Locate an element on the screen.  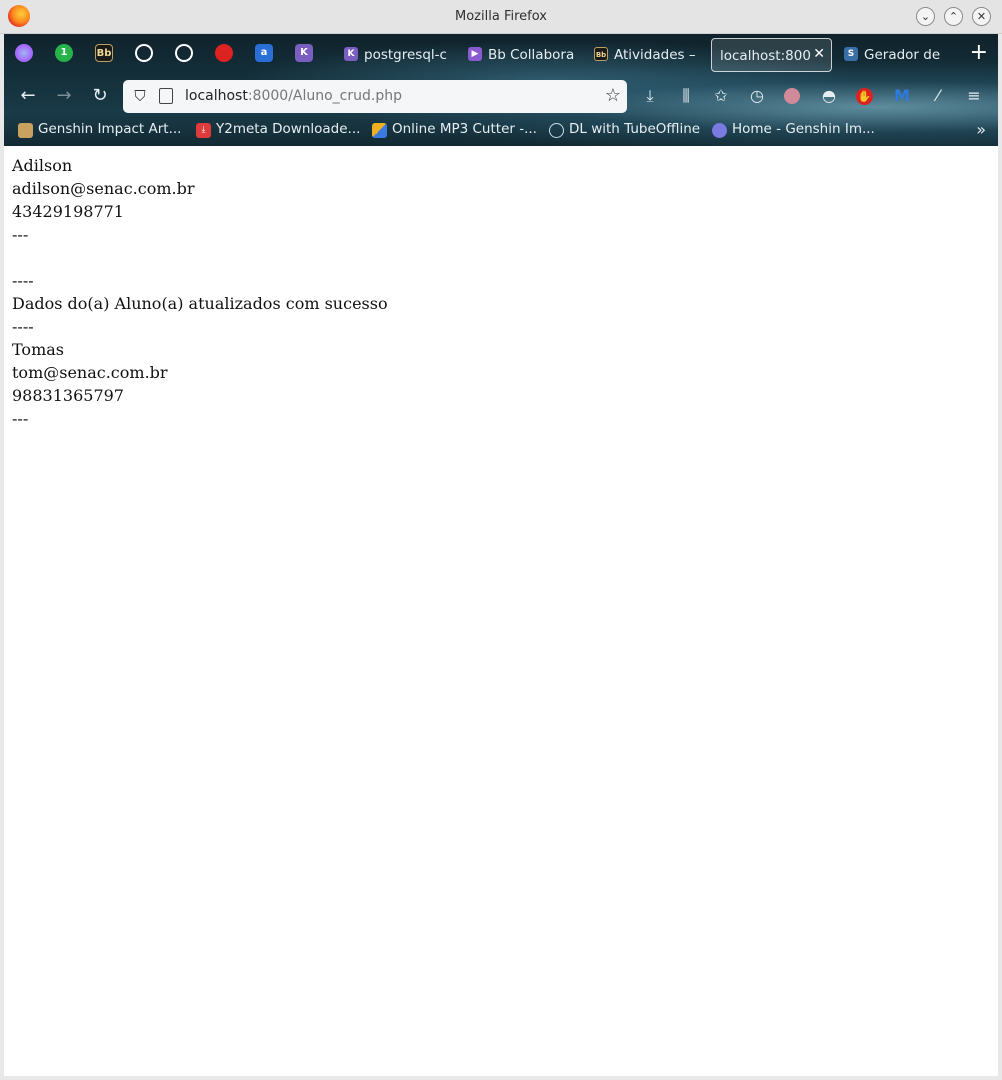
page-info-icon is located at coordinates (166, 96).